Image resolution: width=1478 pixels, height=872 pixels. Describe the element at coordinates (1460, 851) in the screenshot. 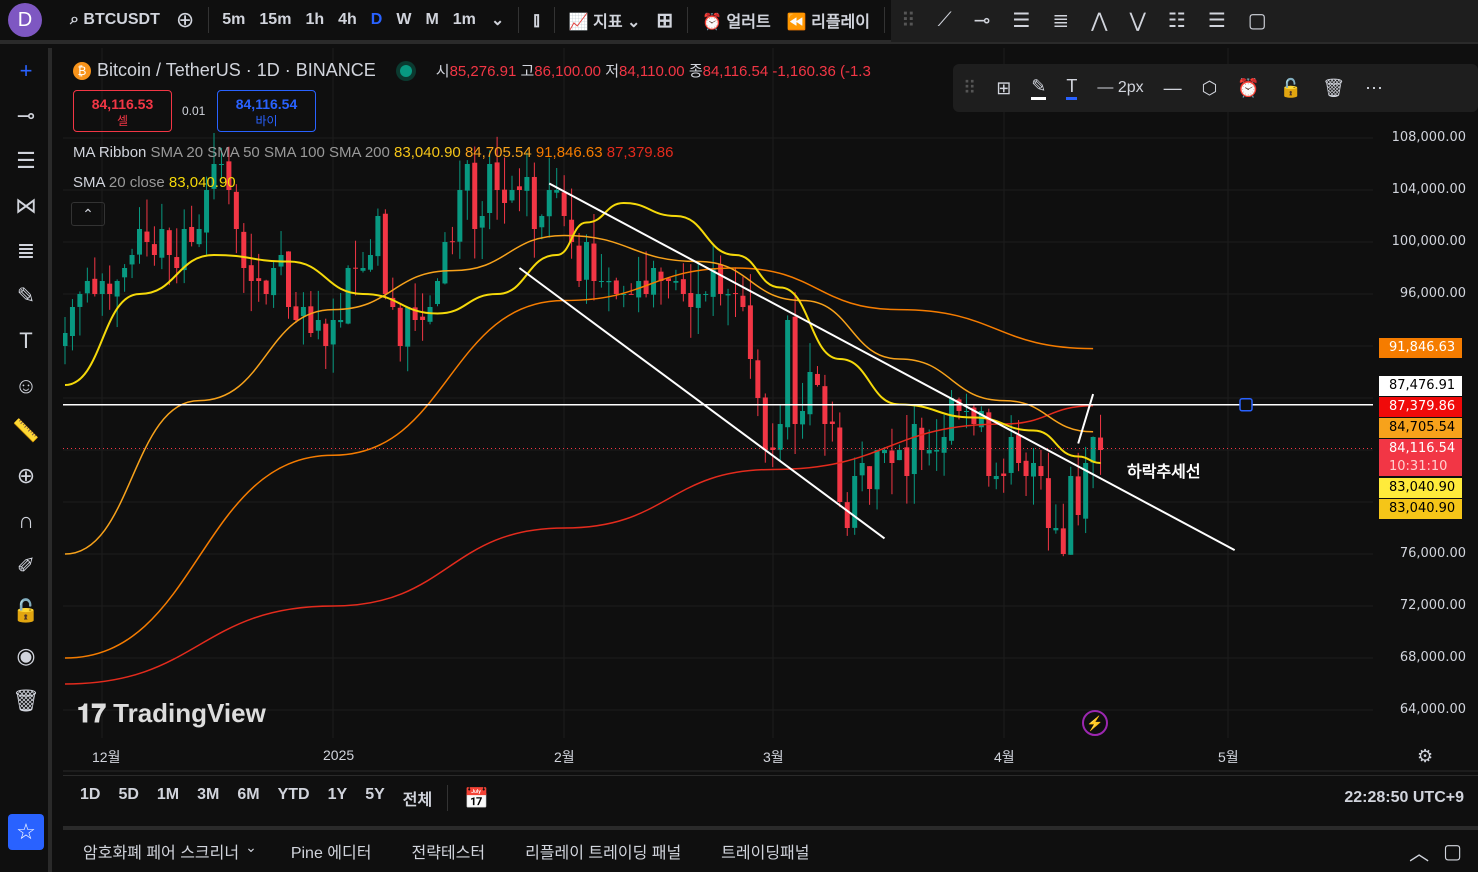

I see `maximize-icon: ▢` at that location.